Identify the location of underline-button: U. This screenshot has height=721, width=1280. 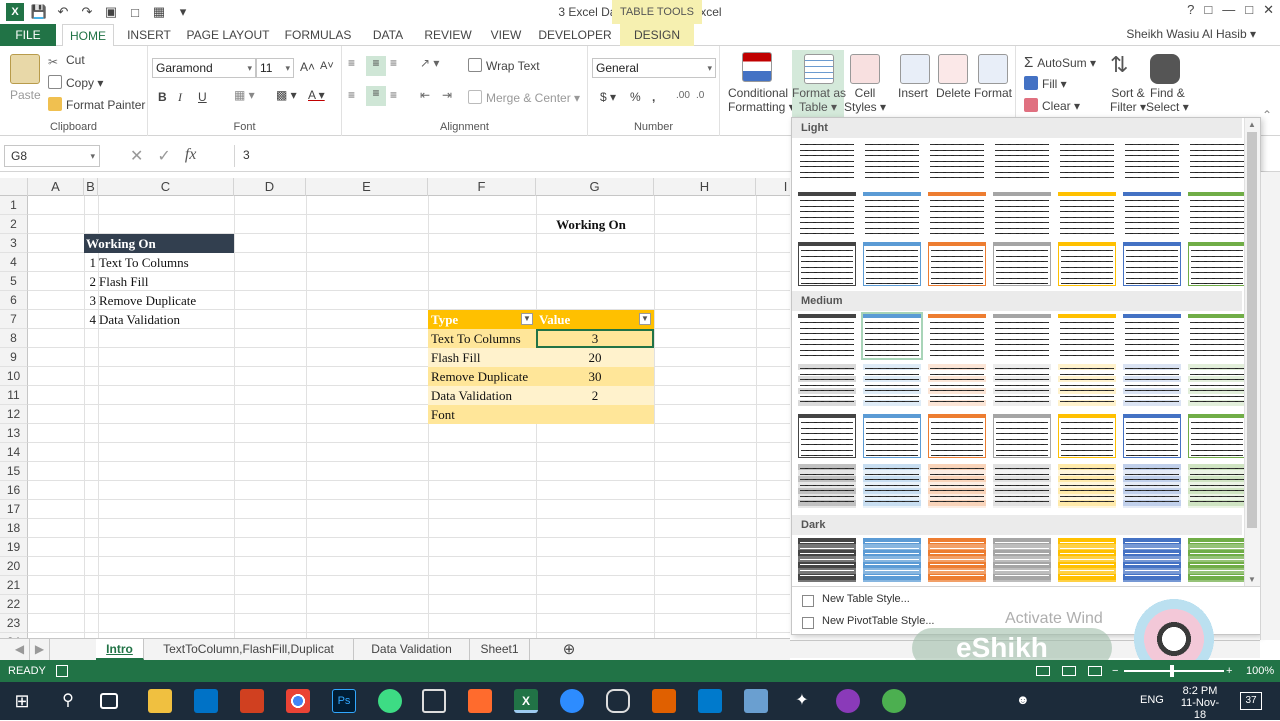
(202, 97).